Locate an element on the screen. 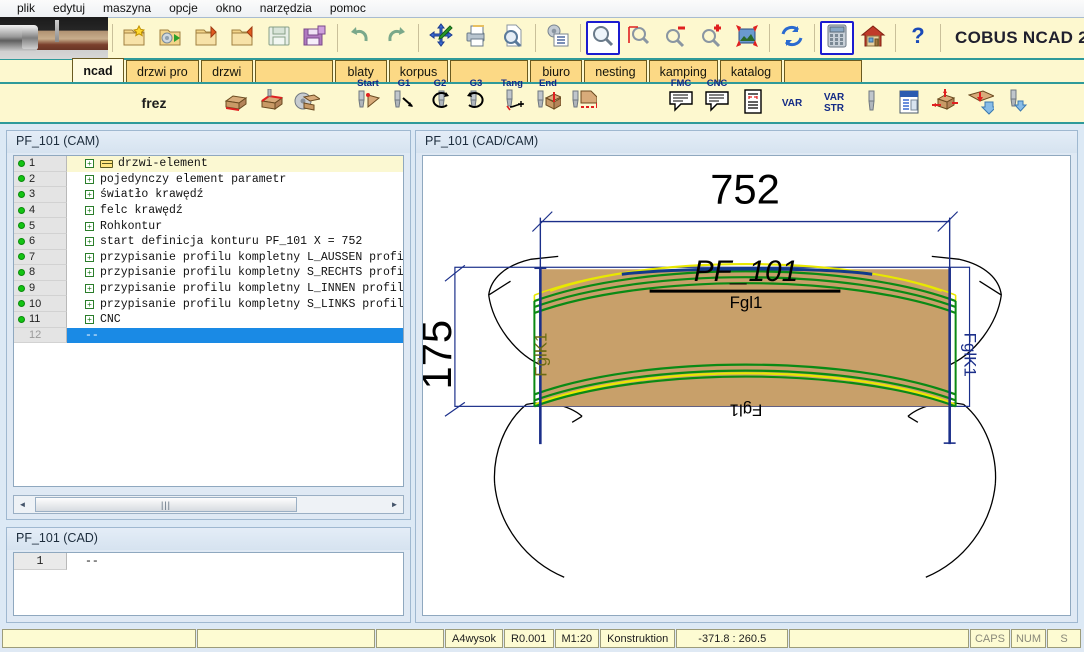 This screenshot has height=652, width=1084. print-button is located at coordinates (477, 38).